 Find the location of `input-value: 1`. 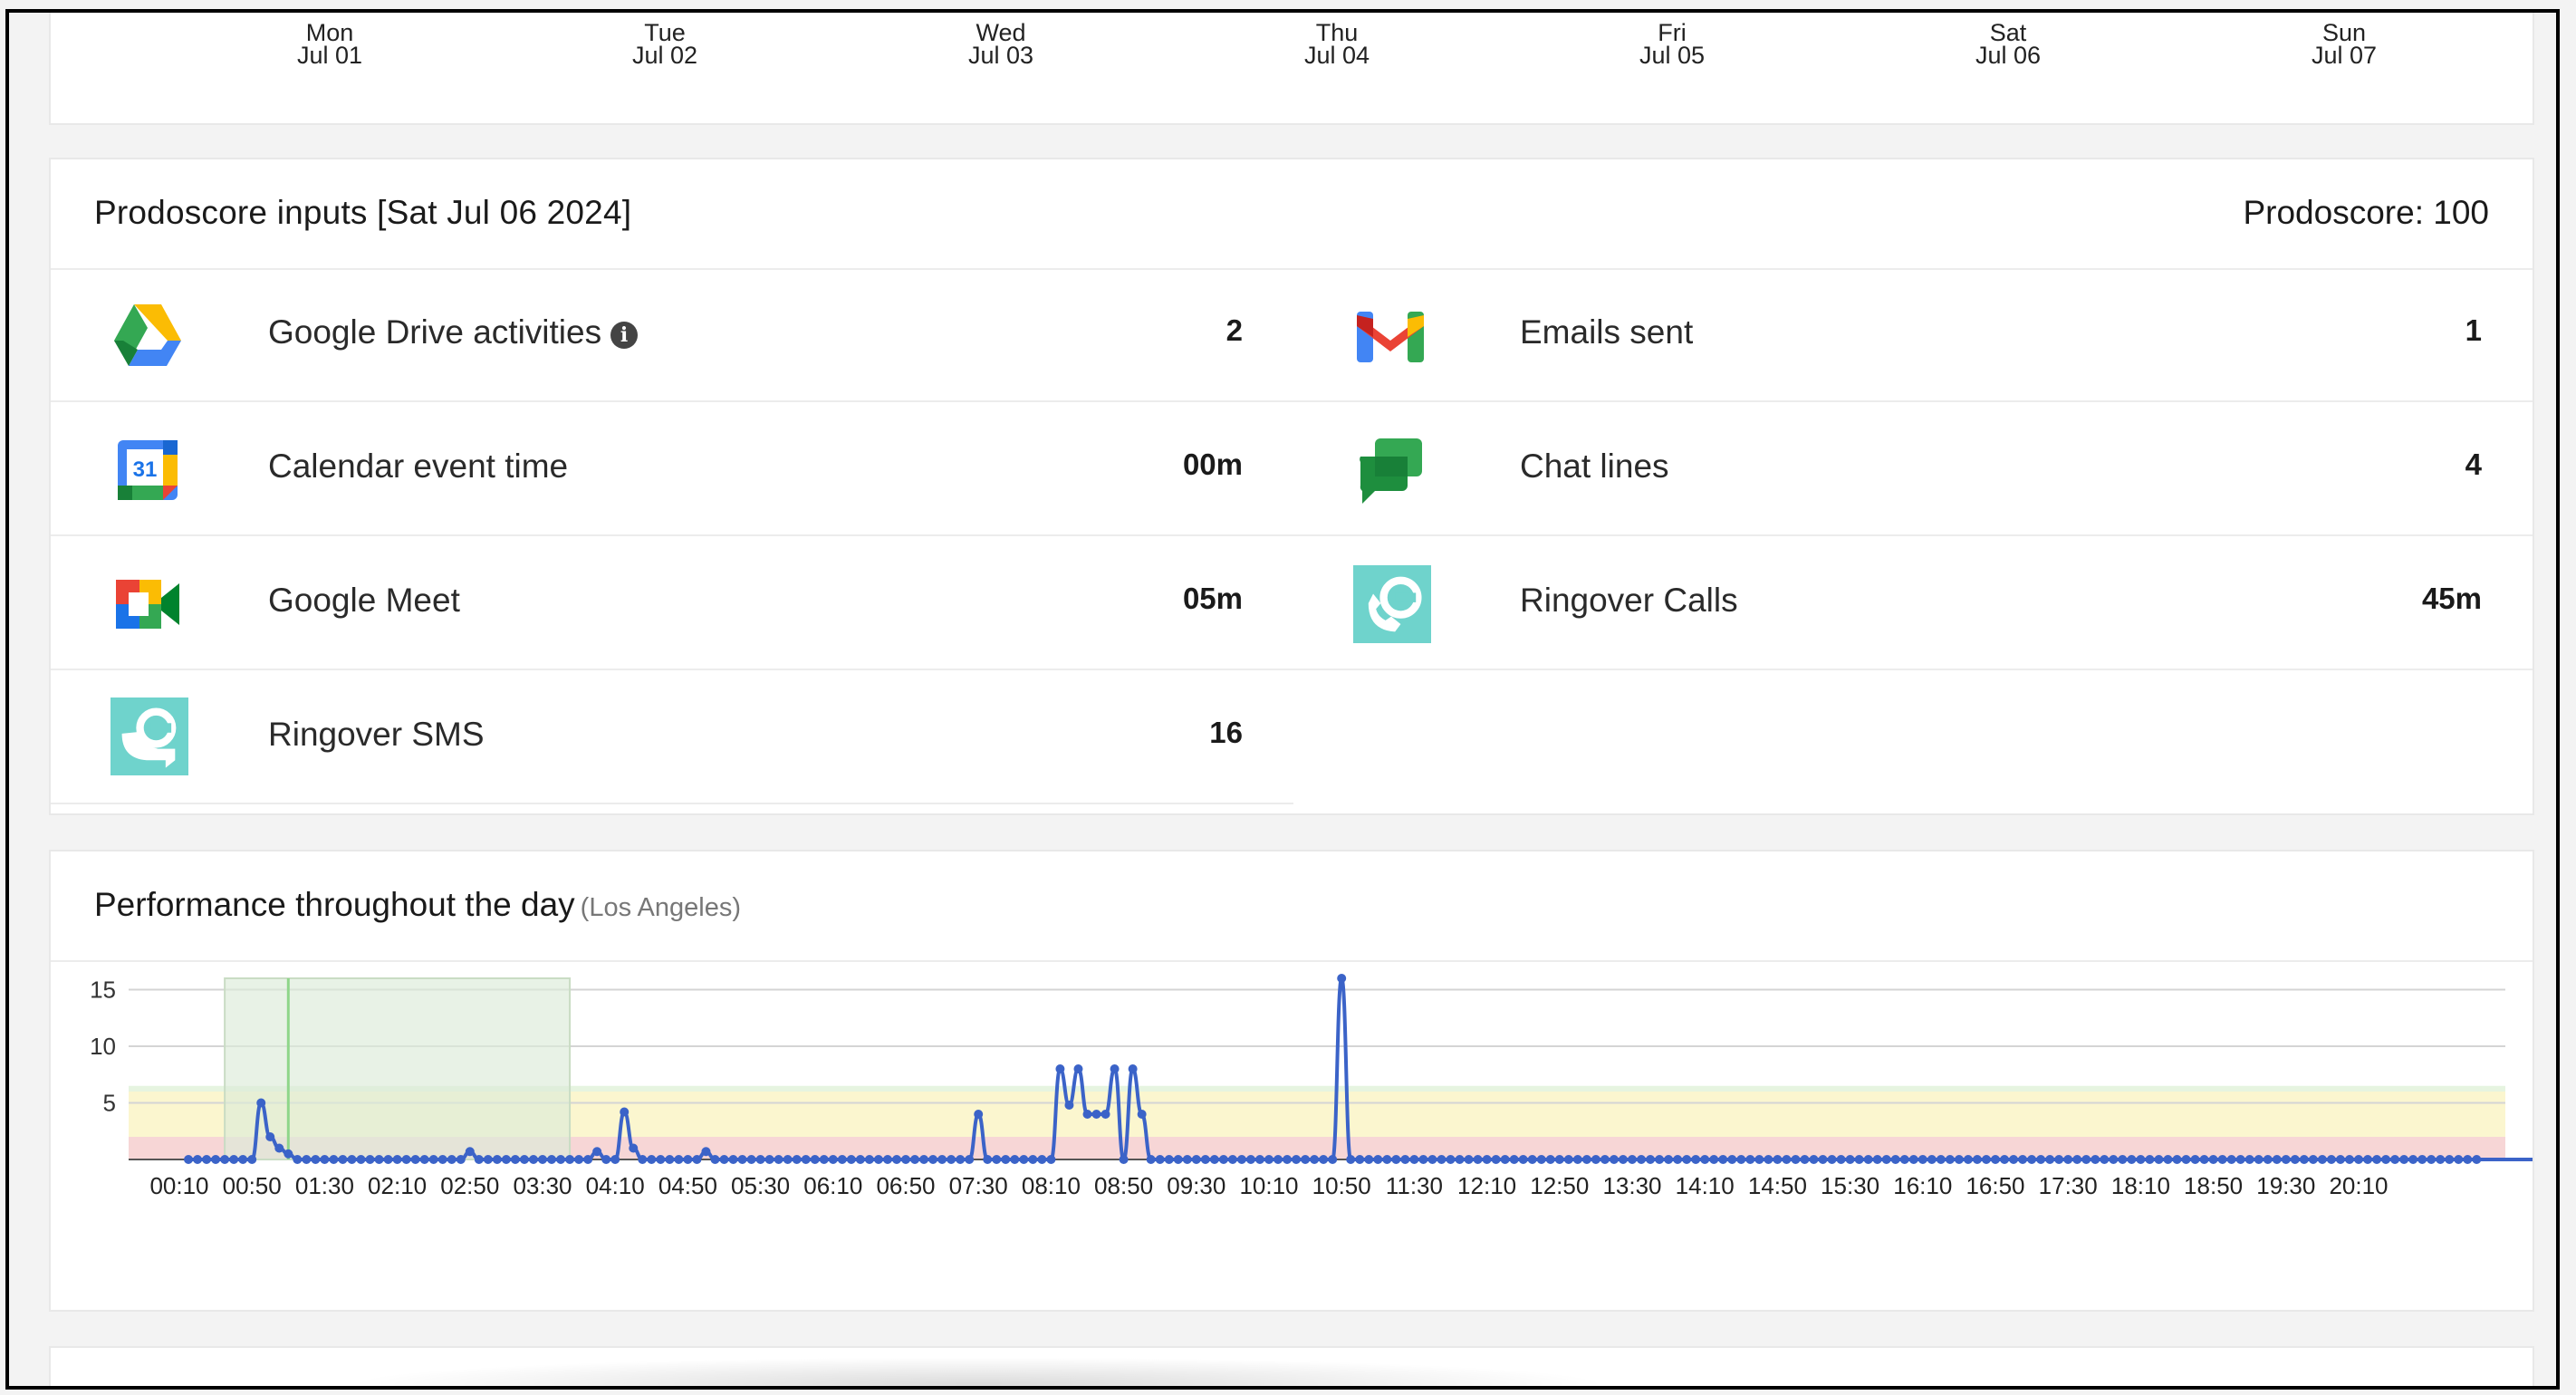

input-value: 1 is located at coordinates (2473, 330).